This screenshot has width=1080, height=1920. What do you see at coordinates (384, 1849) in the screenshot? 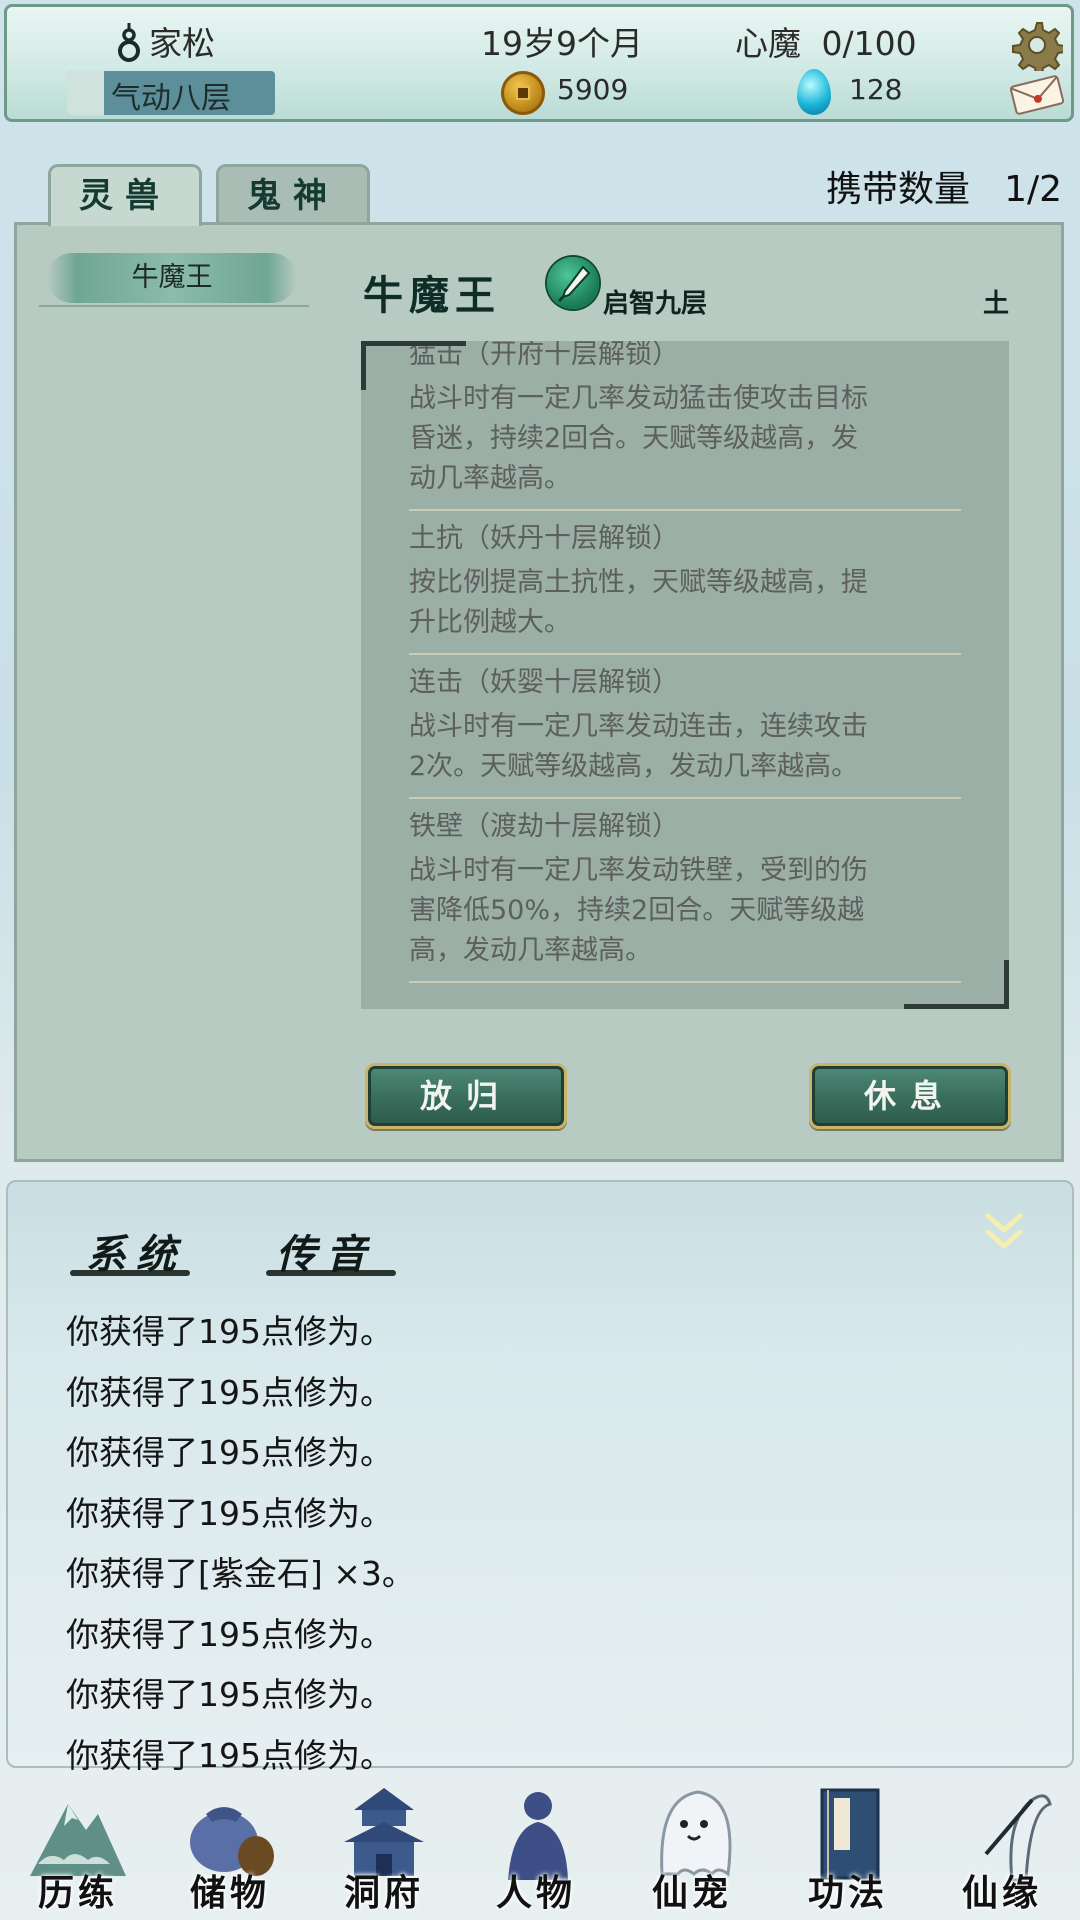
I see `nav-cave: 洞府` at bounding box center [384, 1849].